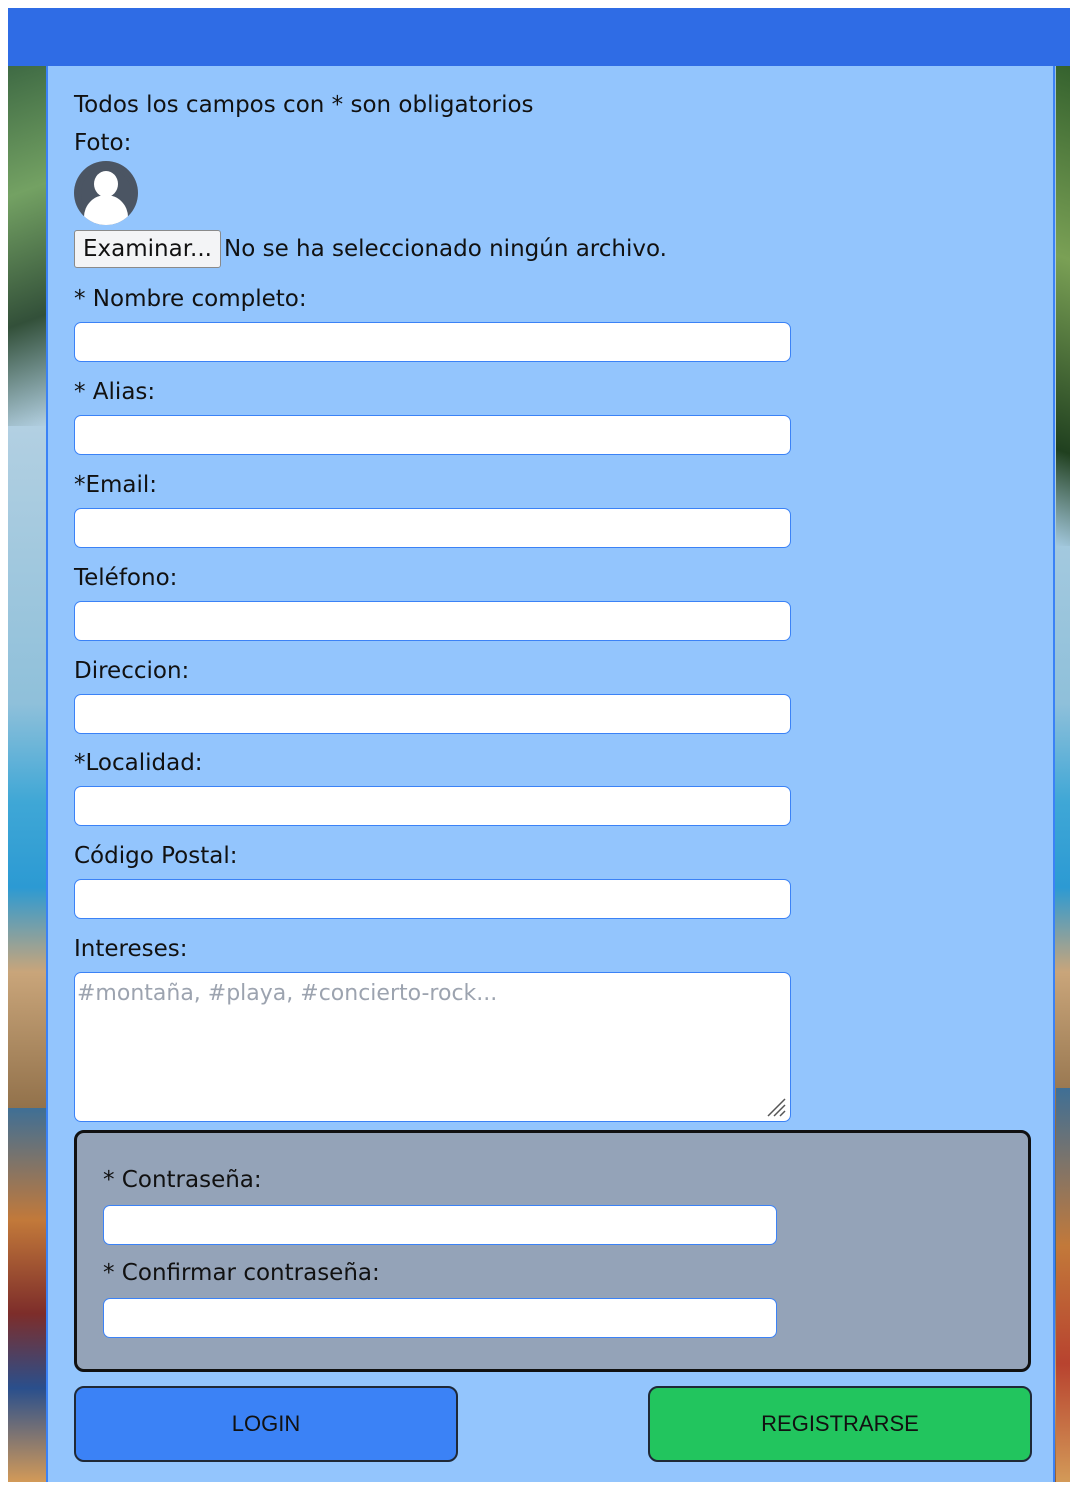 The width and height of the screenshot is (1070, 1486). What do you see at coordinates (156, 856) in the screenshot?
I see `codigo-postal-label: Código Postal:` at bounding box center [156, 856].